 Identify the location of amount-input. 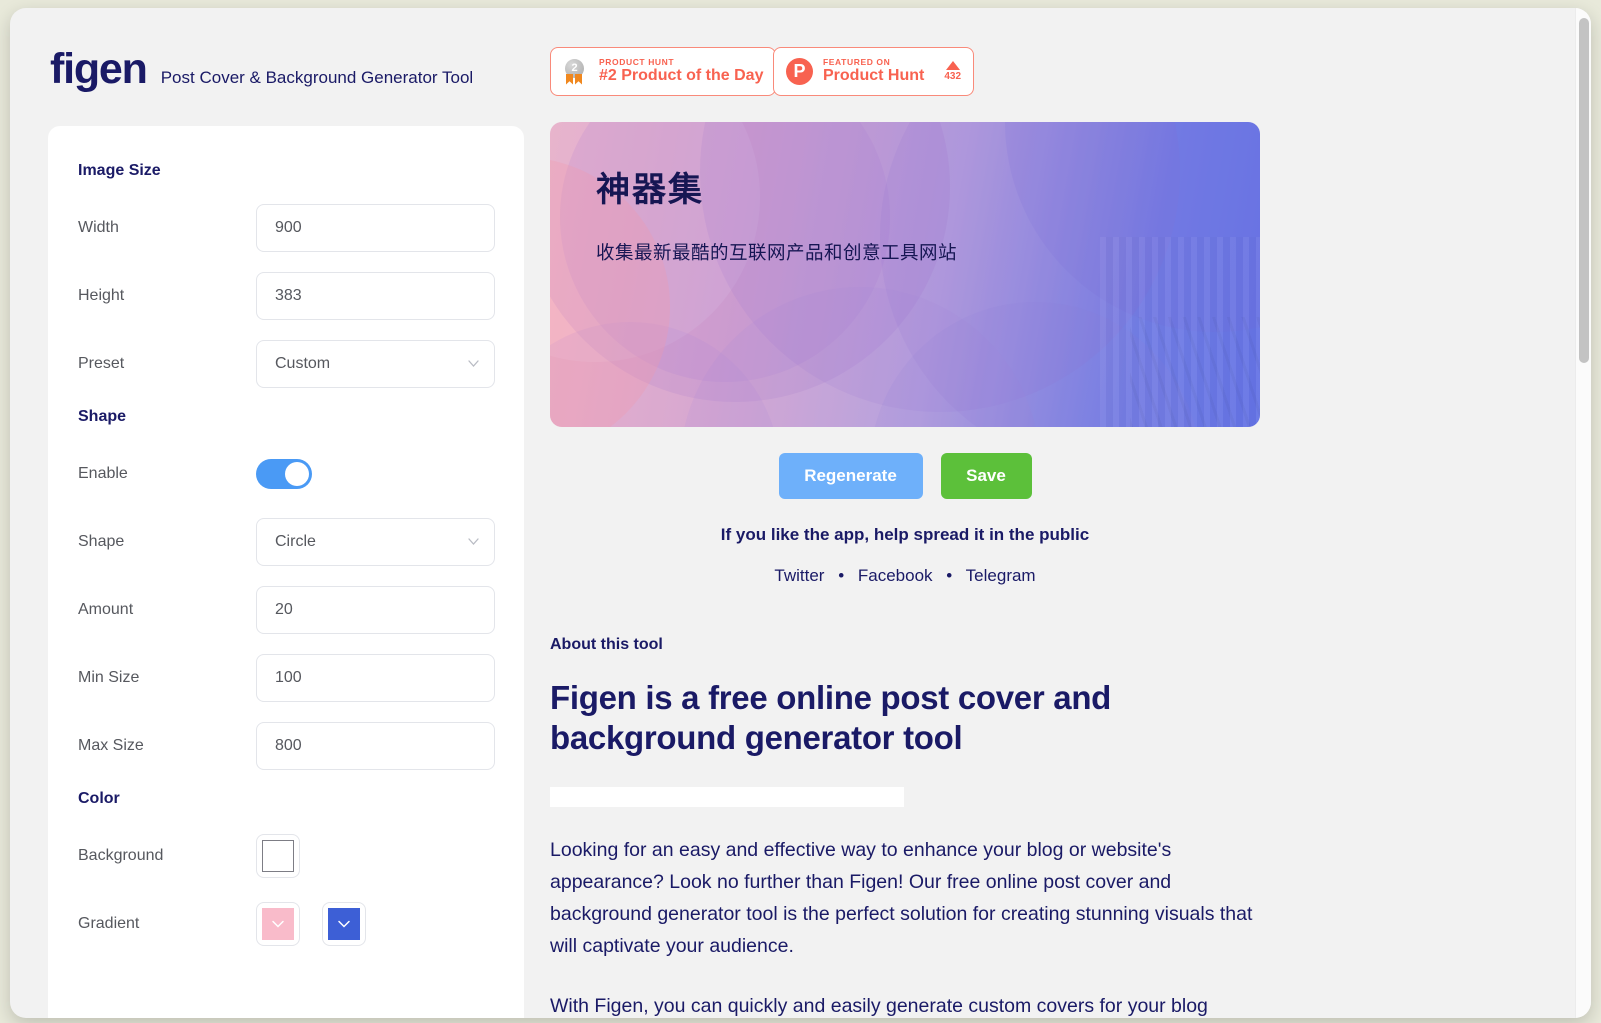
(375, 610).